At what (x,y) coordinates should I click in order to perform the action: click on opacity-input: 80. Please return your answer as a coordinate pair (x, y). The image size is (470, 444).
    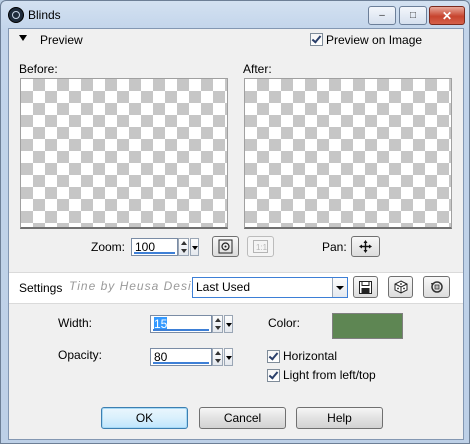
    Looking at the image, I should click on (181, 357).